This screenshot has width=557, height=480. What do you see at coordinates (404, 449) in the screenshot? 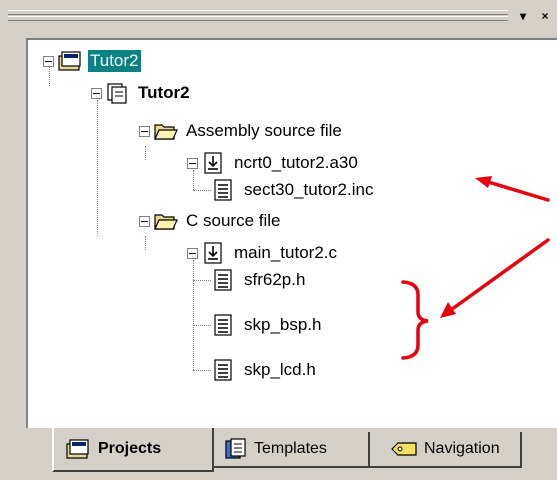
I see `navigation-icon` at bounding box center [404, 449].